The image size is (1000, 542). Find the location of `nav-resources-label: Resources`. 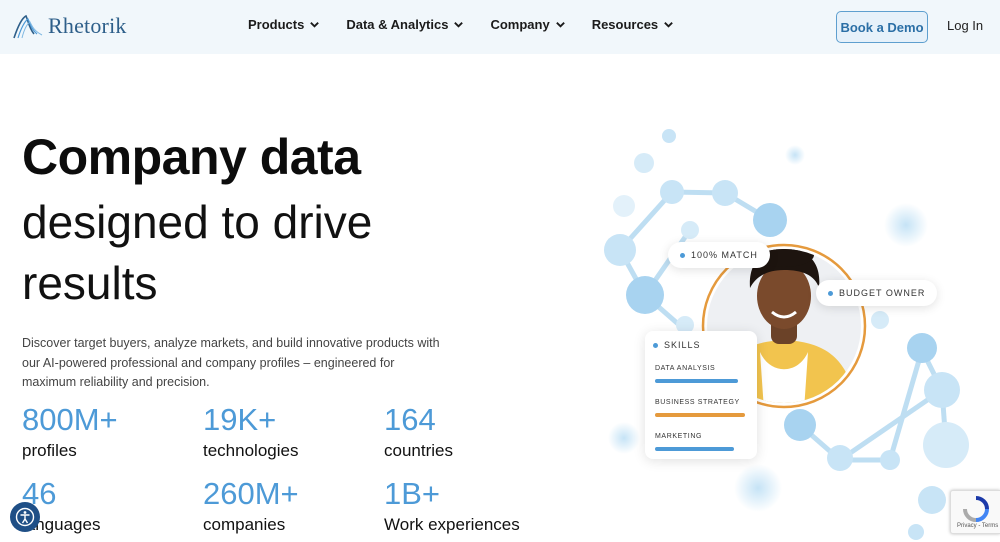

nav-resources-label: Resources is located at coordinates (625, 24).